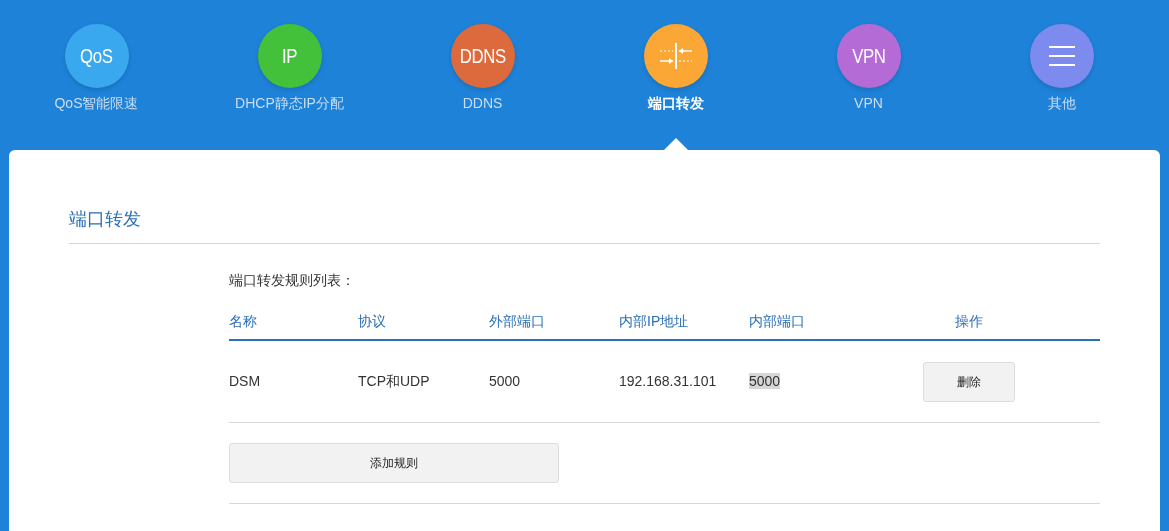  I want to click on table-cell: 192.168.31.101, so click(668, 381).